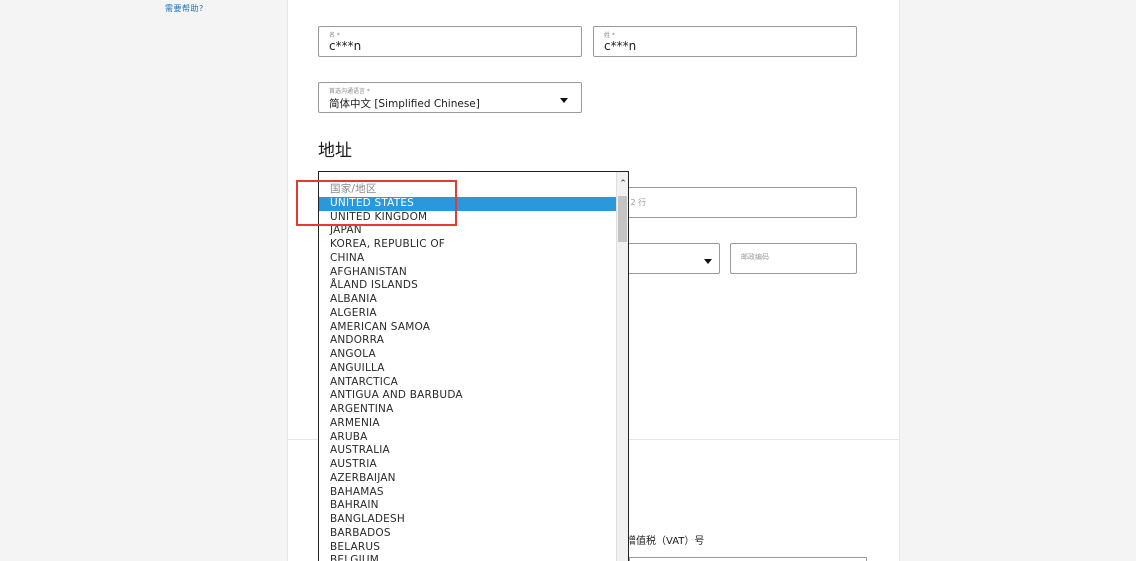 The height and width of the screenshot is (561, 1136). What do you see at coordinates (467, 451) in the screenshot?
I see `country-option: AUSTRALIA` at bounding box center [467, 451].